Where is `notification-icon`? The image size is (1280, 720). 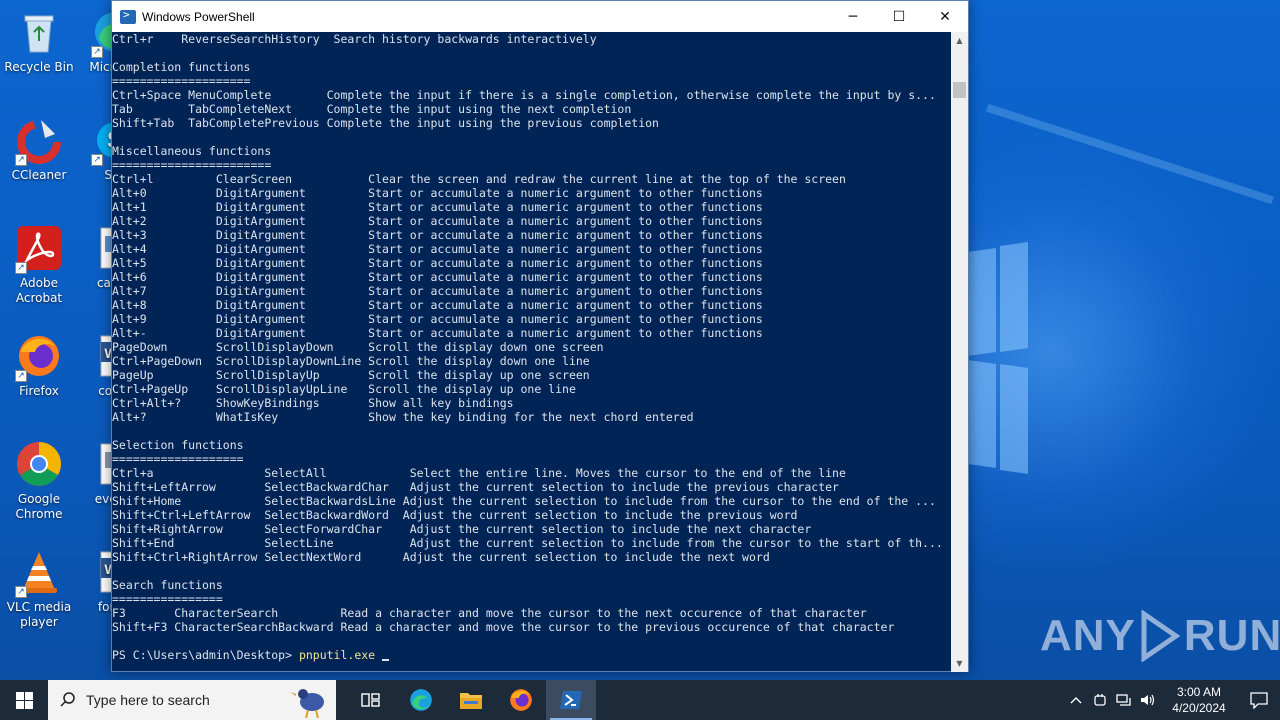 notification-icon is located at coordinates (1259, 700).